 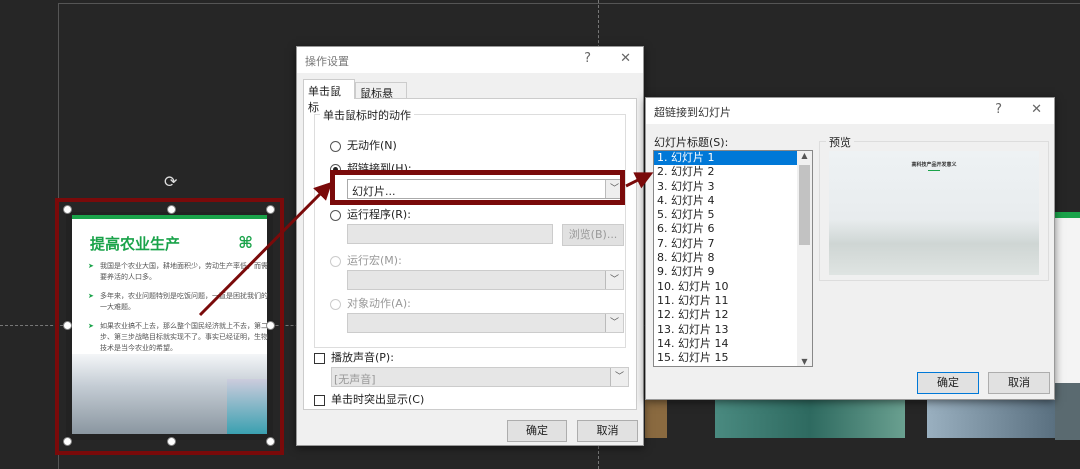 What do you see at coordinates (639, 180) in the screenshot?
I see `arrow-to-link-dialog` at bounding box center [639, 180].